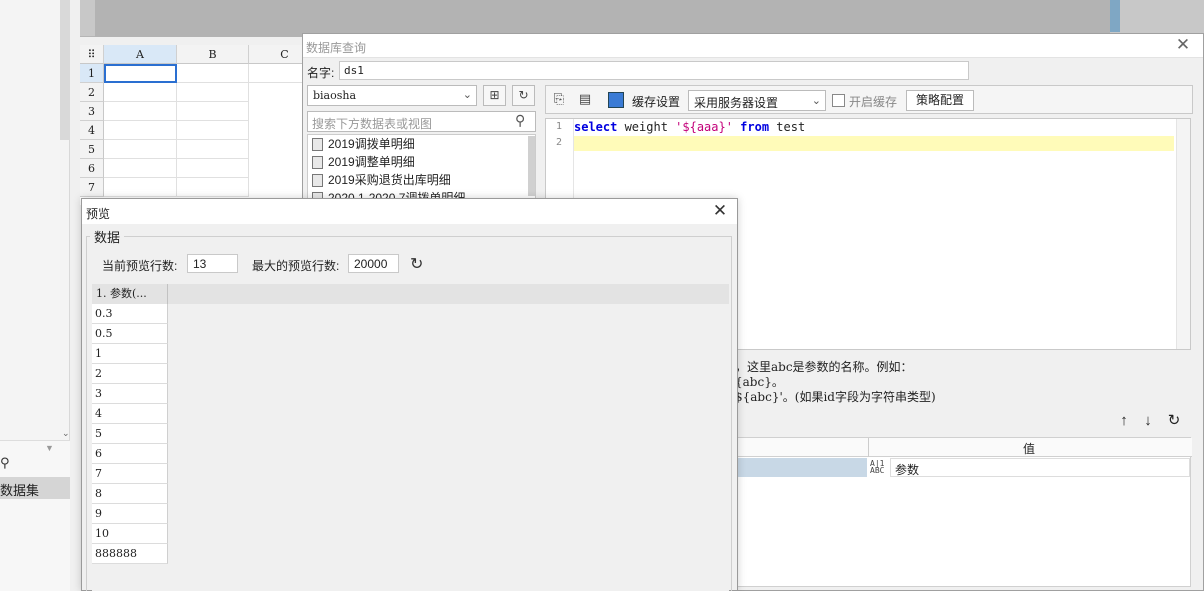 The width and height of the screenshot is (1204, 591). I want to click on triangle-down-icon: ▼, so click(49, 448).